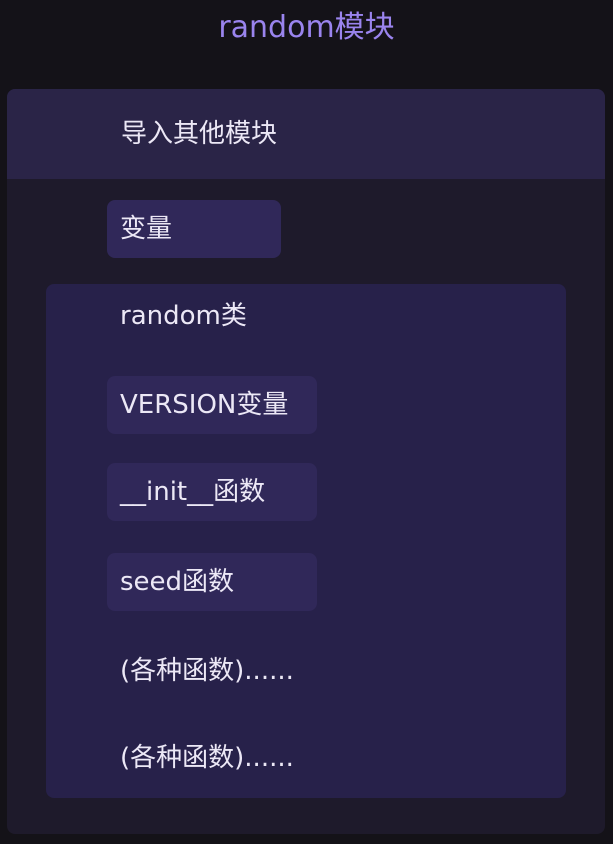 The width and height of the screenshot is (613, 844). What do you see at coordinates (194, 229) in the screenshot?
I see `variable-node: 变量` at bounding box center [194, 229].